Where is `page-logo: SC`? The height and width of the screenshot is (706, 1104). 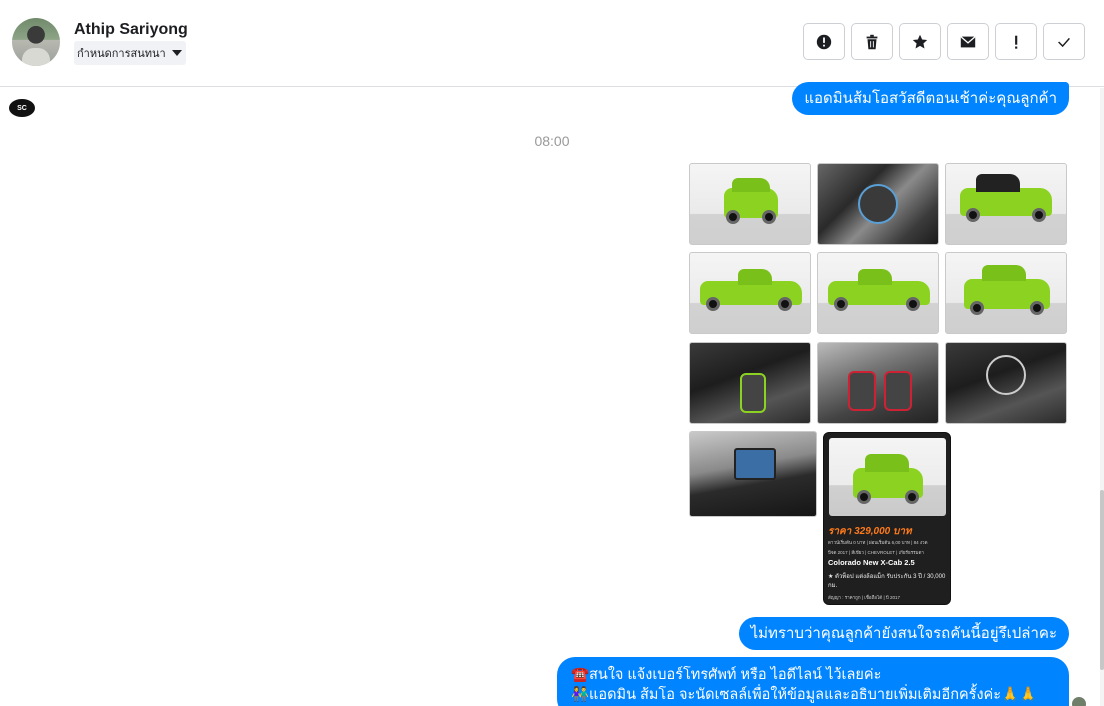
page-logo: SC is located at coordinates (22, 108).